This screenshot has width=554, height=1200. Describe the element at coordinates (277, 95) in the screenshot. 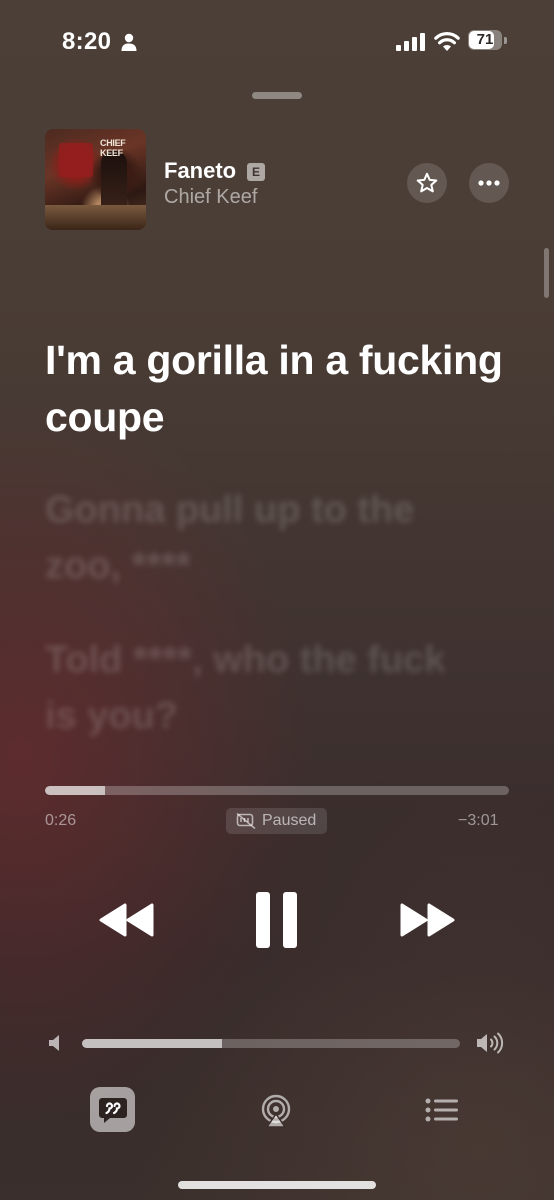

I see `sheet-grabber` at that location.